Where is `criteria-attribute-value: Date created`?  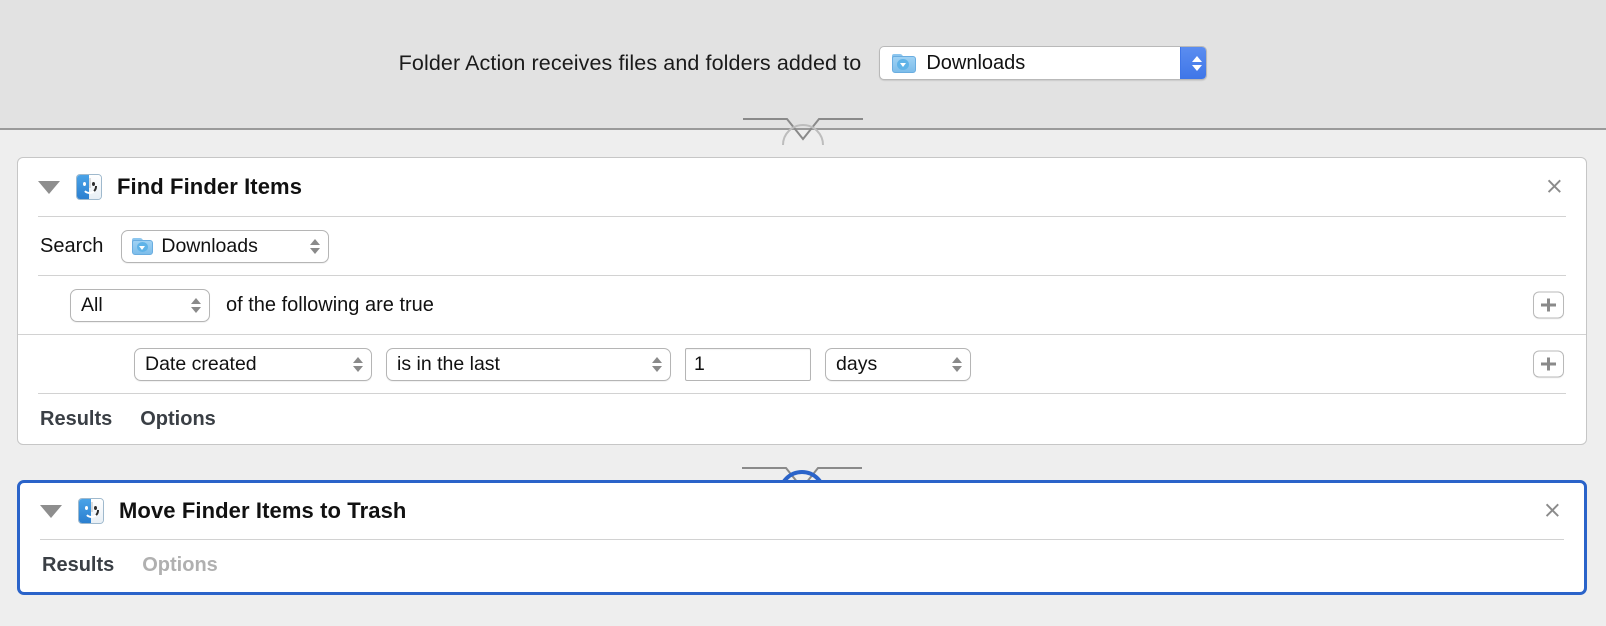 criteria-attribute-value: Date created is located at coordinates (201, 363).